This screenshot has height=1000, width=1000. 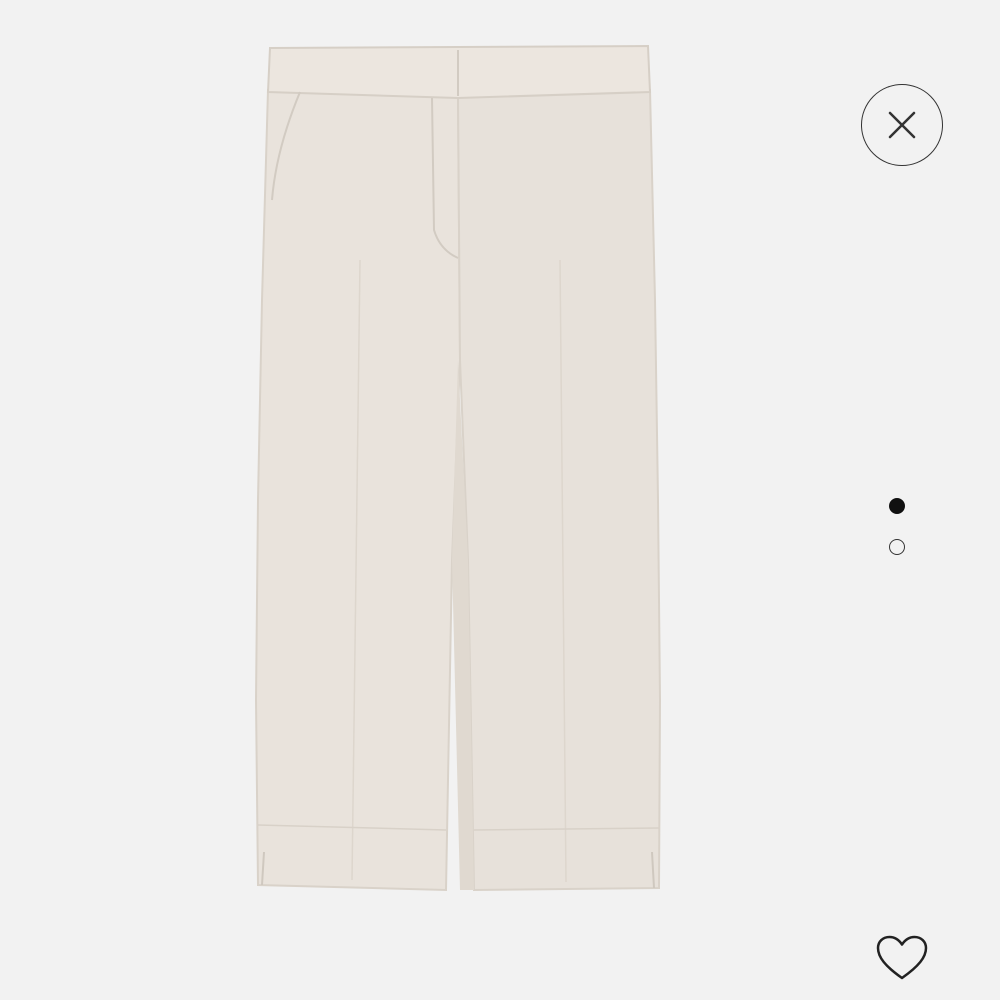 I want to click on heart-outline-icon, so click(x=902, y=957).